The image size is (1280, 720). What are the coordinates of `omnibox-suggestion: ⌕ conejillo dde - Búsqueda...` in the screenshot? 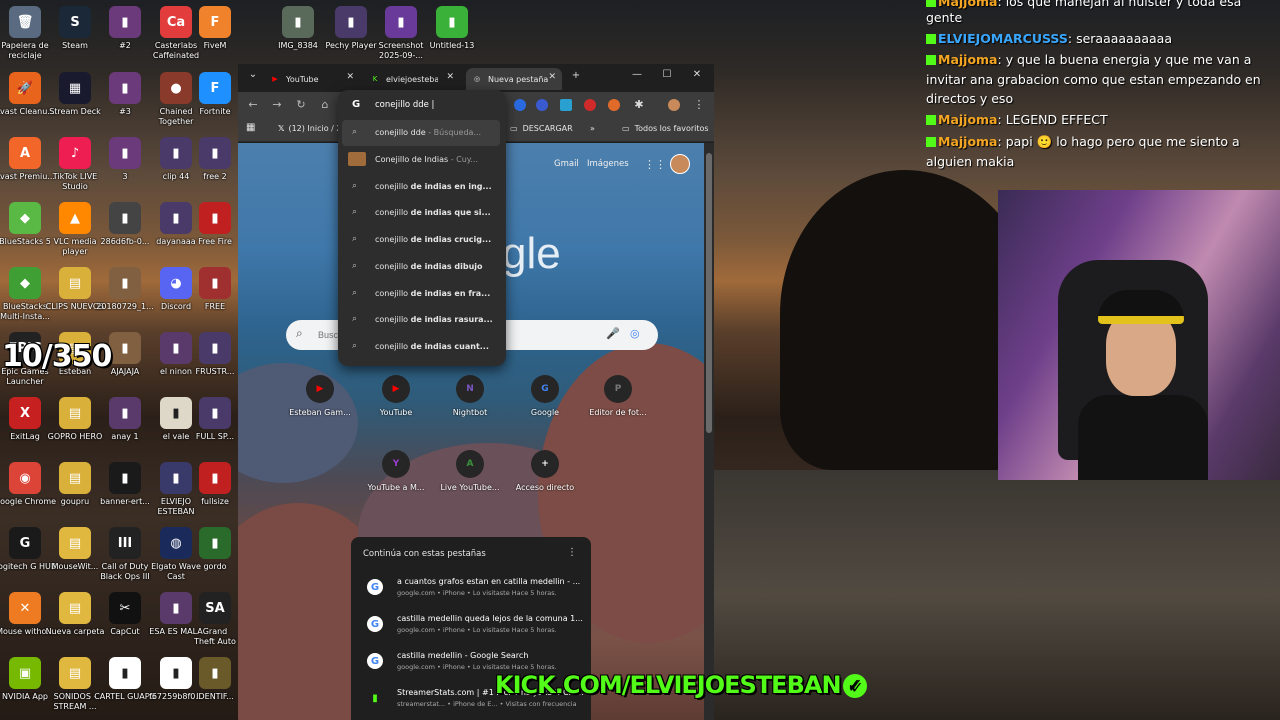 It's located at (421, 133).